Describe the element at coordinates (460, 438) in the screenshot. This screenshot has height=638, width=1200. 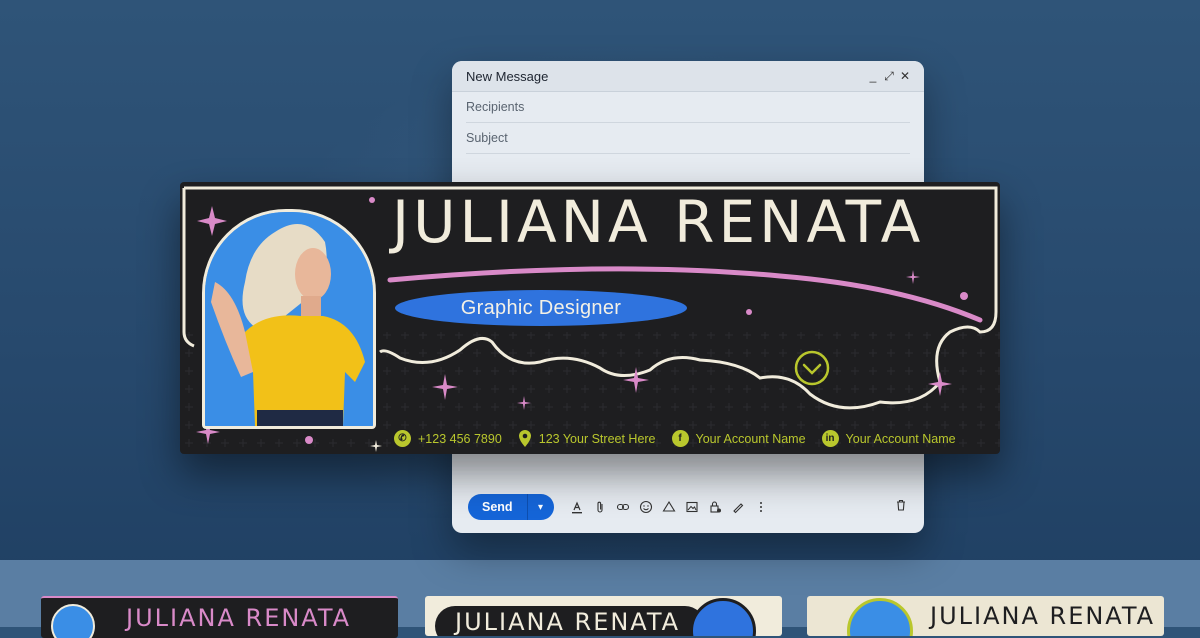
I see `contact-phone-text: +123 456 7890` at that location.